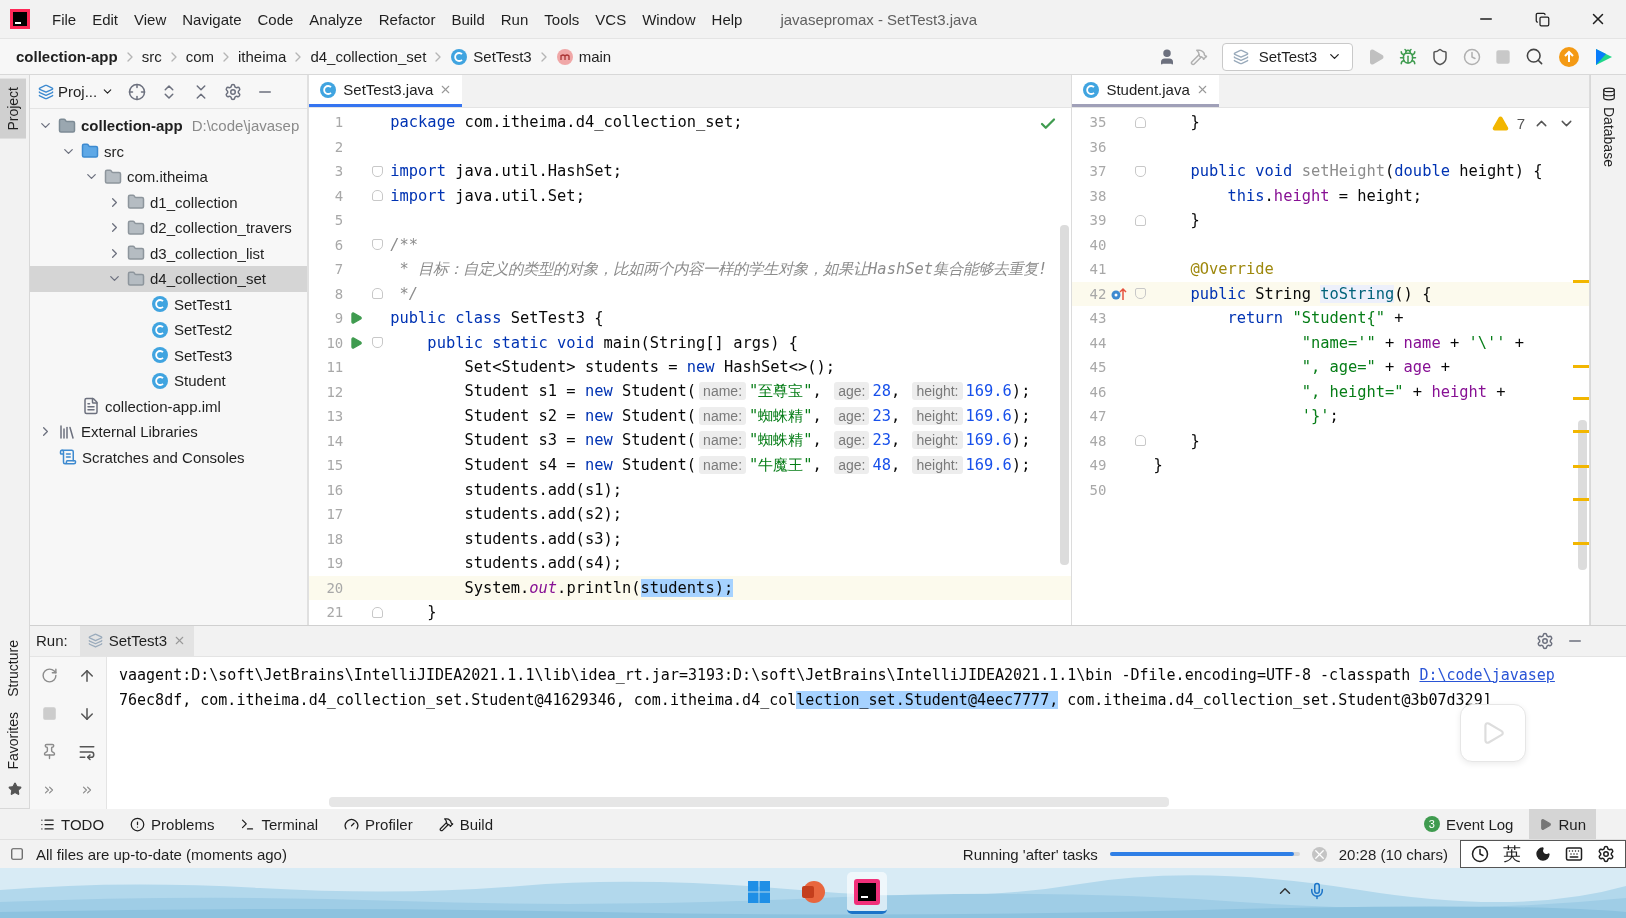 Image resolution: width=1626 pixels, height=918 pixels. Describe the element at coordinates (749, 801) in the screenshot. I see `scrollbar` at that location.